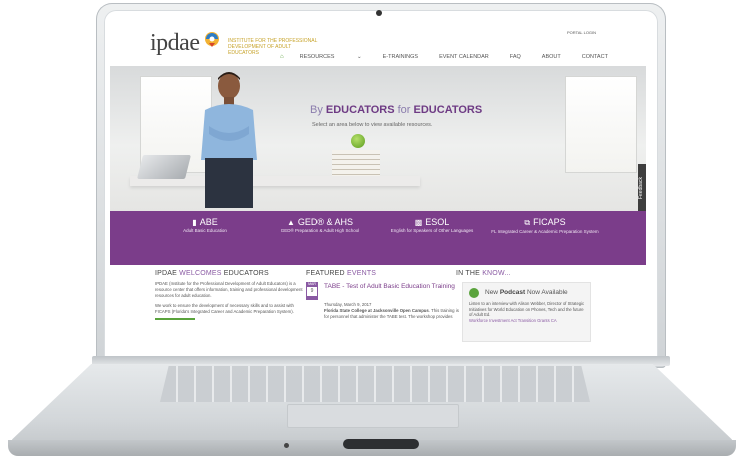  I want to click on nav-about: ABOUT, so click(551, 57).